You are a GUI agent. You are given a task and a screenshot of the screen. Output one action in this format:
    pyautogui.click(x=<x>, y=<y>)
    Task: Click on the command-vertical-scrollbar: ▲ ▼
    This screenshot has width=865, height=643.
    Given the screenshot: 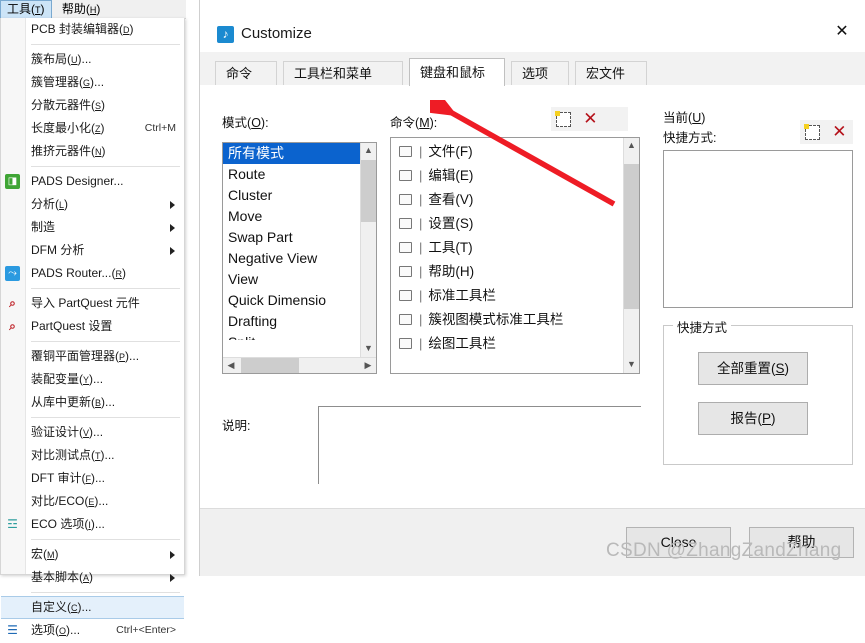 What is the action you would take?
    pyautogui.click(x=631, y=255)
    